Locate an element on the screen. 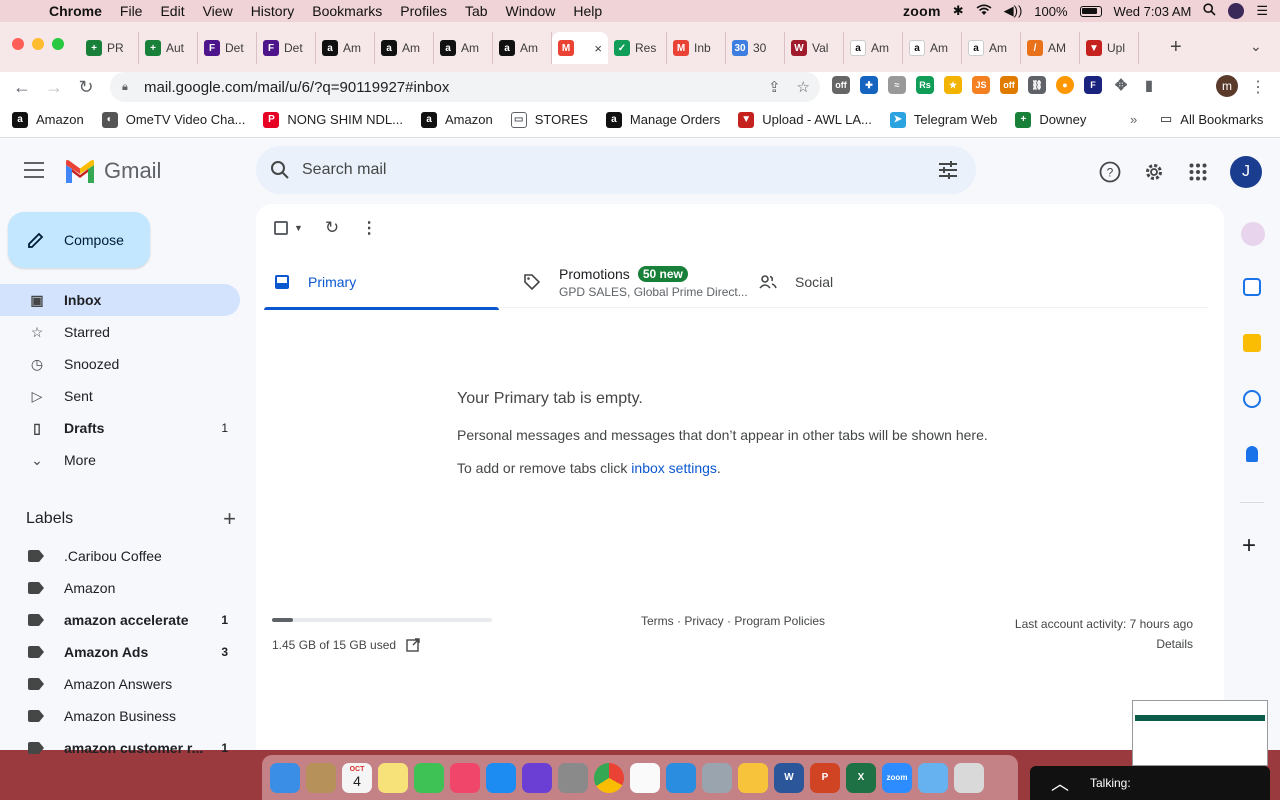 This screenshot has height=800, width=1280. new-tab-button: + is located at coordinates (1176, 47).